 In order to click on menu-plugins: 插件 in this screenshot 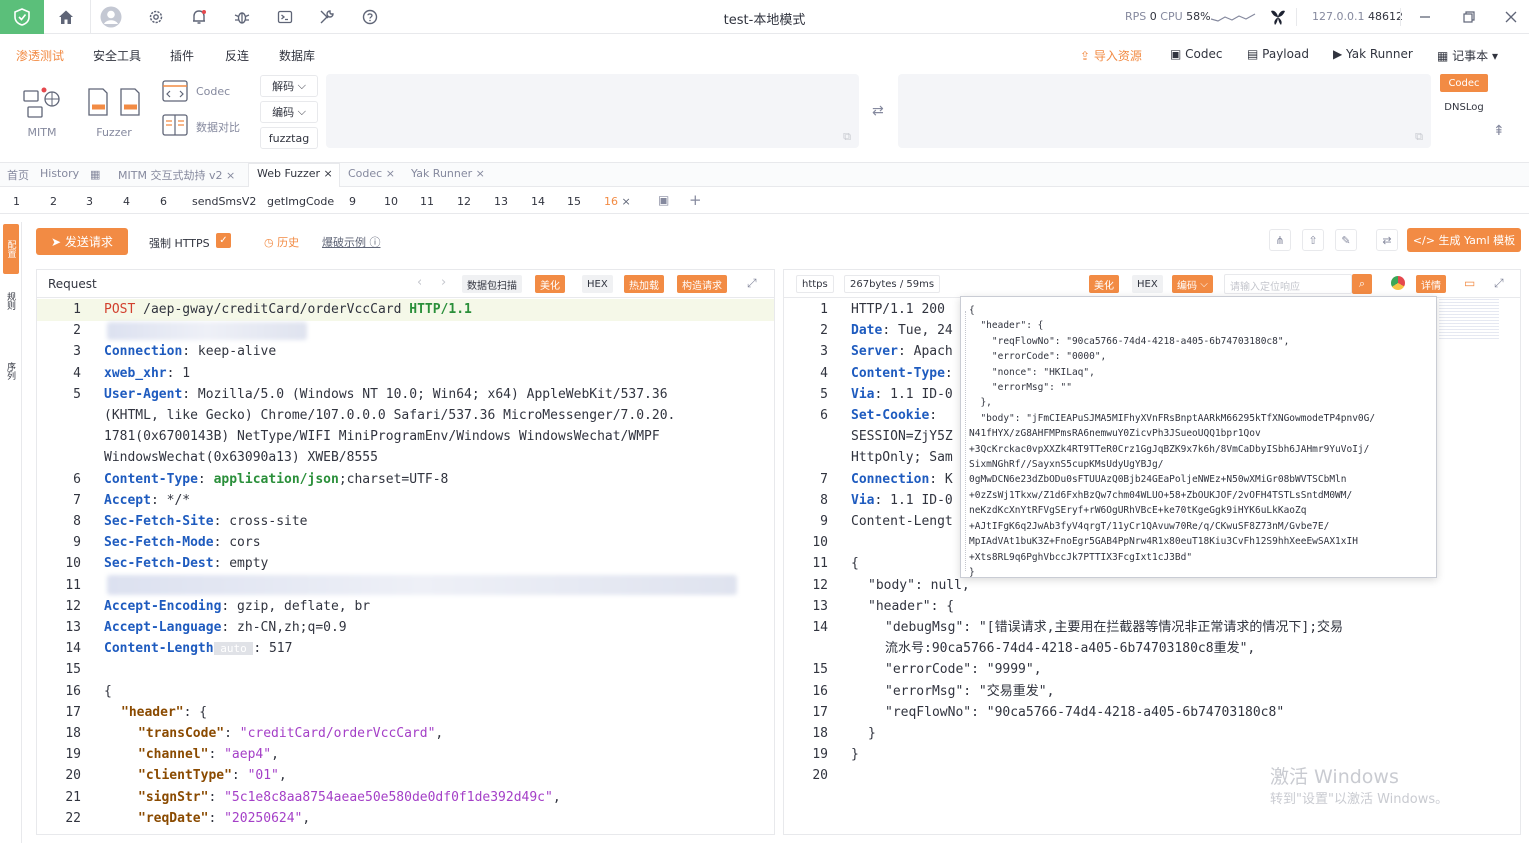, I will do `click(182, 55)`.